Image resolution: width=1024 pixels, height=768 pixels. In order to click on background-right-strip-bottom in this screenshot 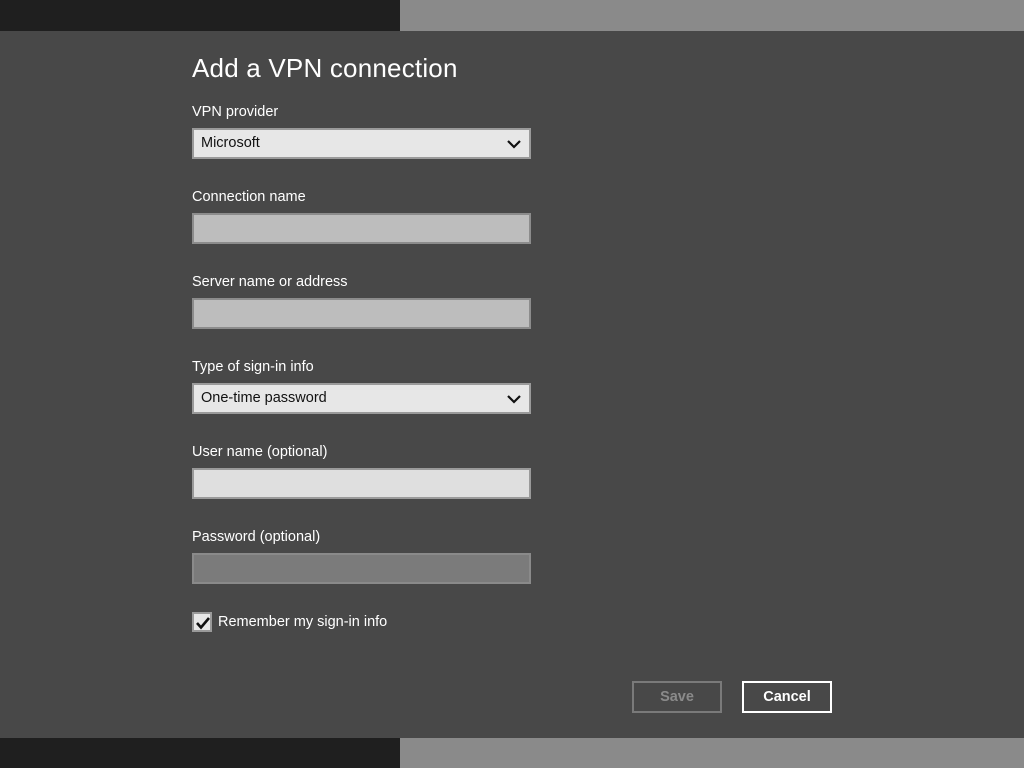, I will do `click(712, 753)`.